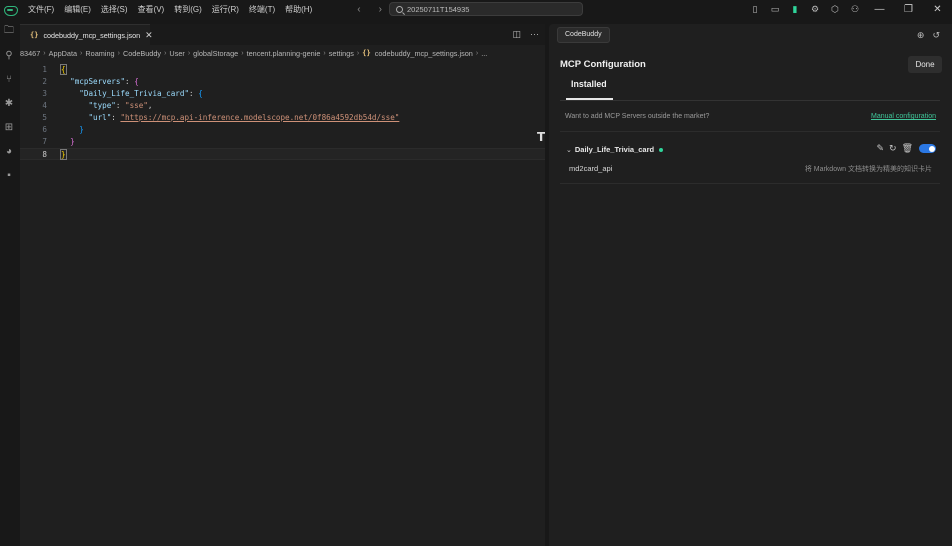  Describe the element at coordinates (282, 94) in the screenshot. I see `code-line: 3 "Daily_Life_Trivia_card": {` at that location.